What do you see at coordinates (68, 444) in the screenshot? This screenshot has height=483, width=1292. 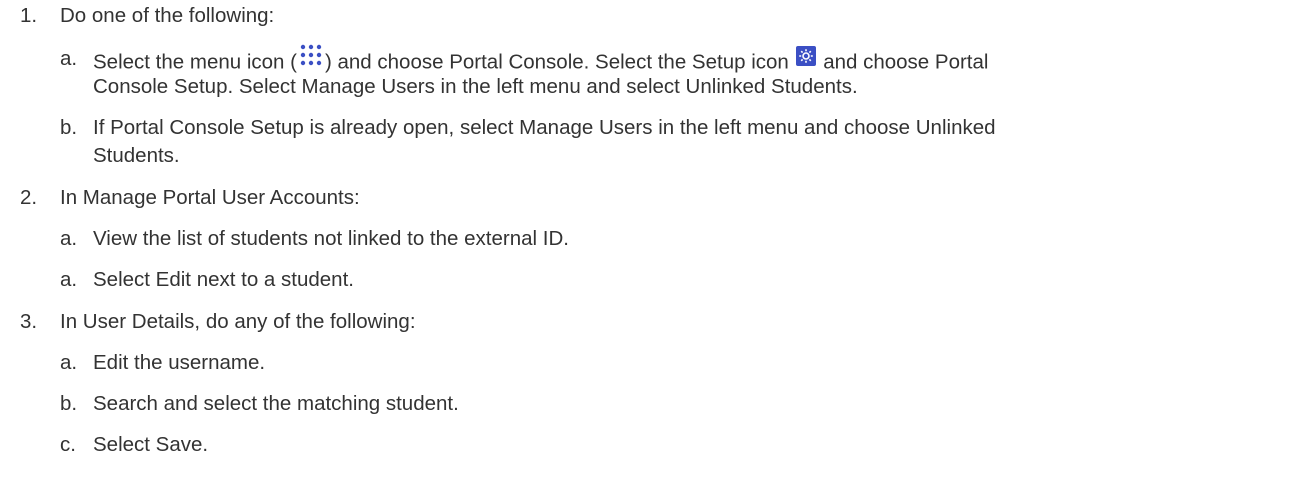 I see `substep-letter: c.` at bounding box center [68, 444].